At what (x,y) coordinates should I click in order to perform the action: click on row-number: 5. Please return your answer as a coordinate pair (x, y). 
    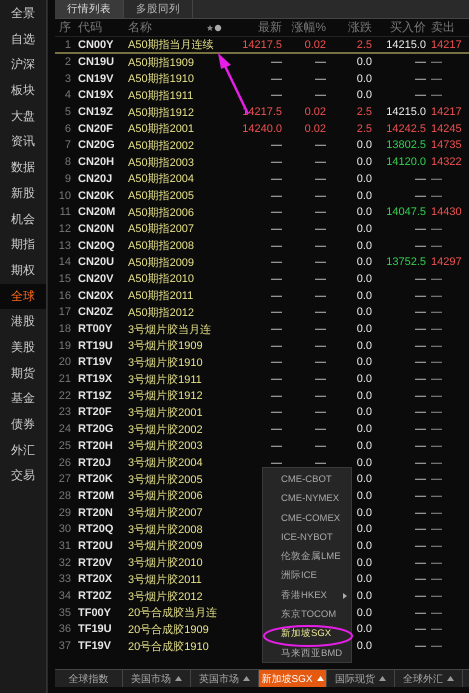
    Looking at the image, I should click on (67, 112).